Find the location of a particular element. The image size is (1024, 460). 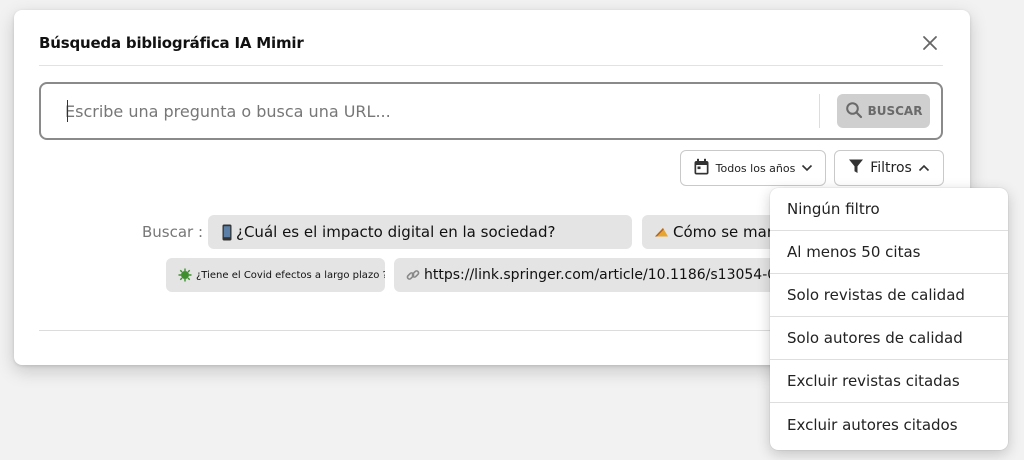

dialog-title: Búsqueda bibliográfica IA Mimir is located at coordinates (171, 43).